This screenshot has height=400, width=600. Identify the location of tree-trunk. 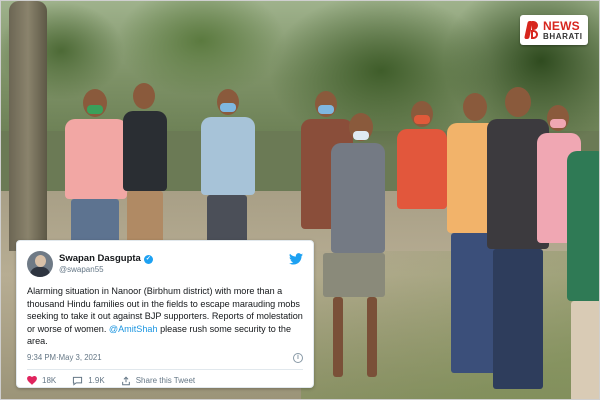
(28, 126).